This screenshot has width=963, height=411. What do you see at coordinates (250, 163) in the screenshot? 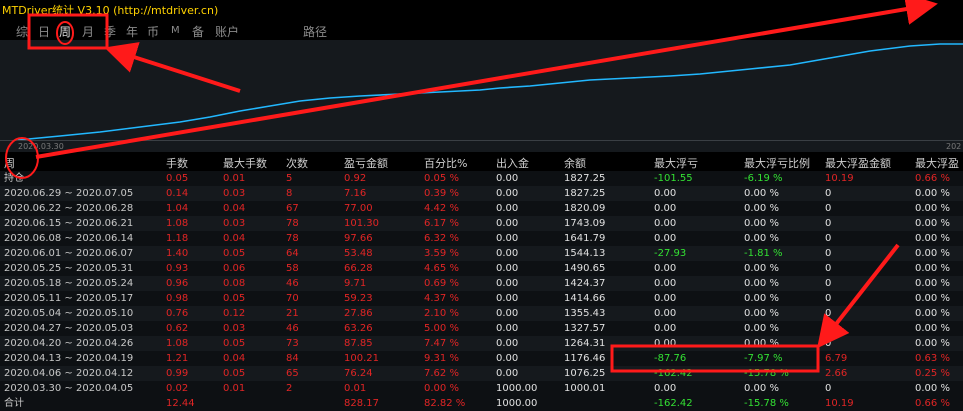
I see `col-max-lots-header: 最大手数` at bounding box center [250, 163].